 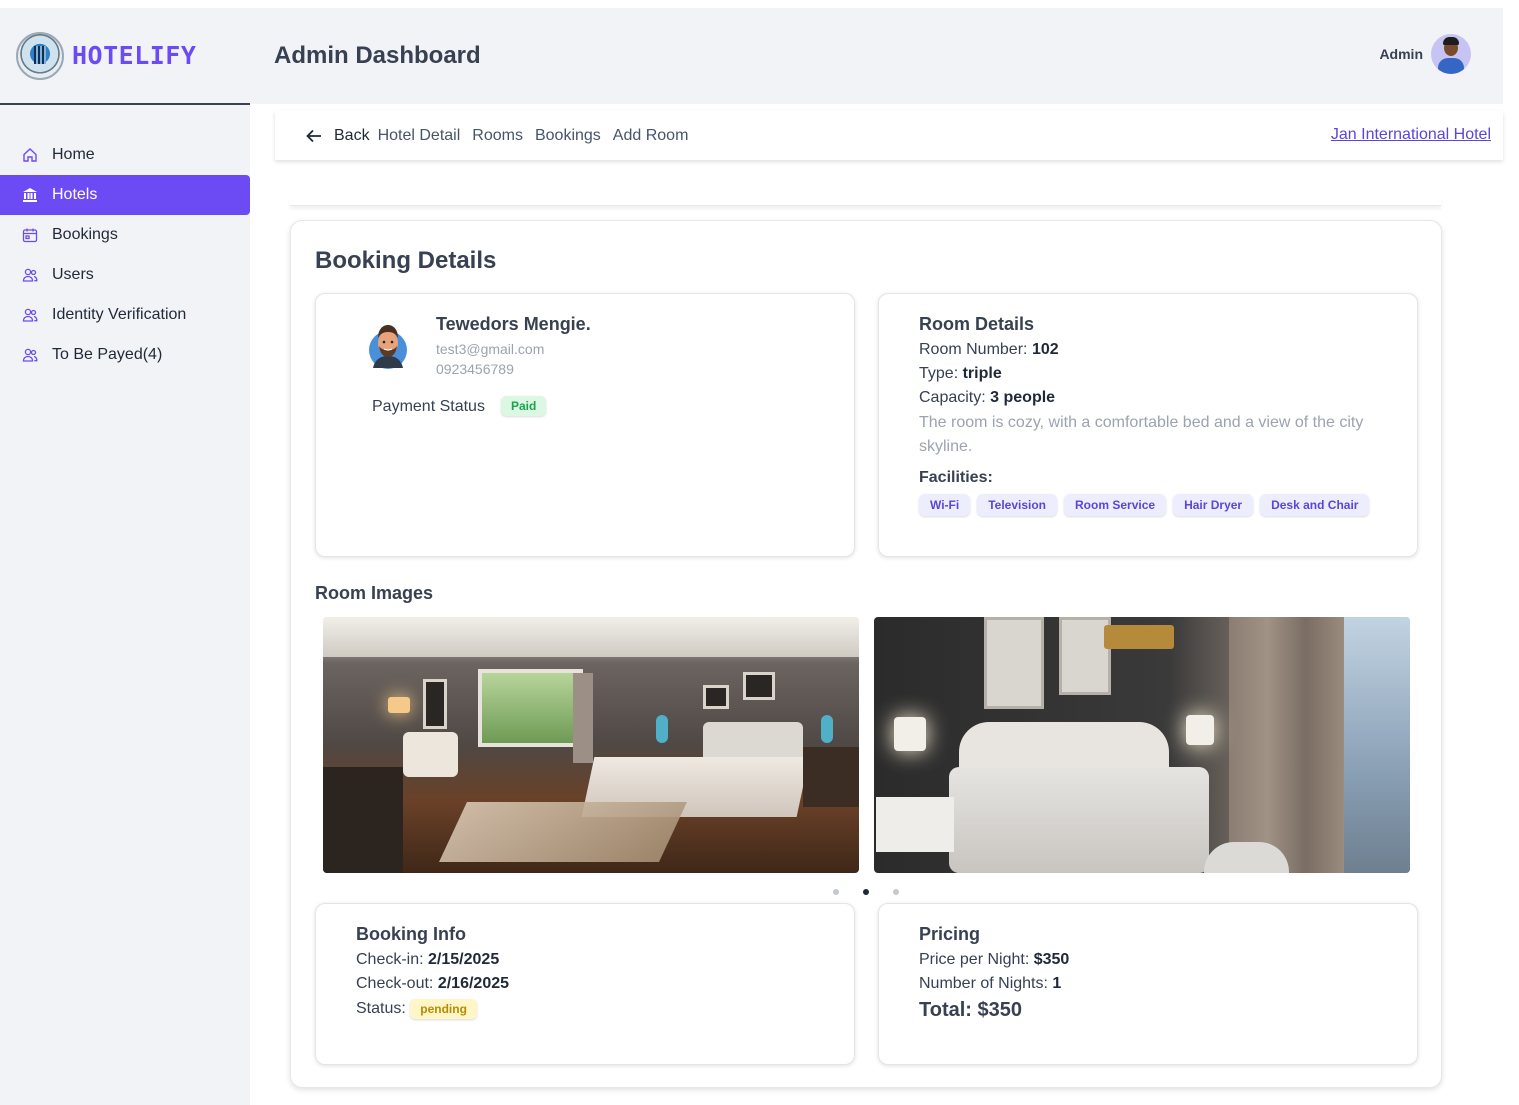 What do you see at coordinates (990, 983) in the screenshot?
I see `number-of-nights: Number of Nights: 1` at bounding box center [990, 983].